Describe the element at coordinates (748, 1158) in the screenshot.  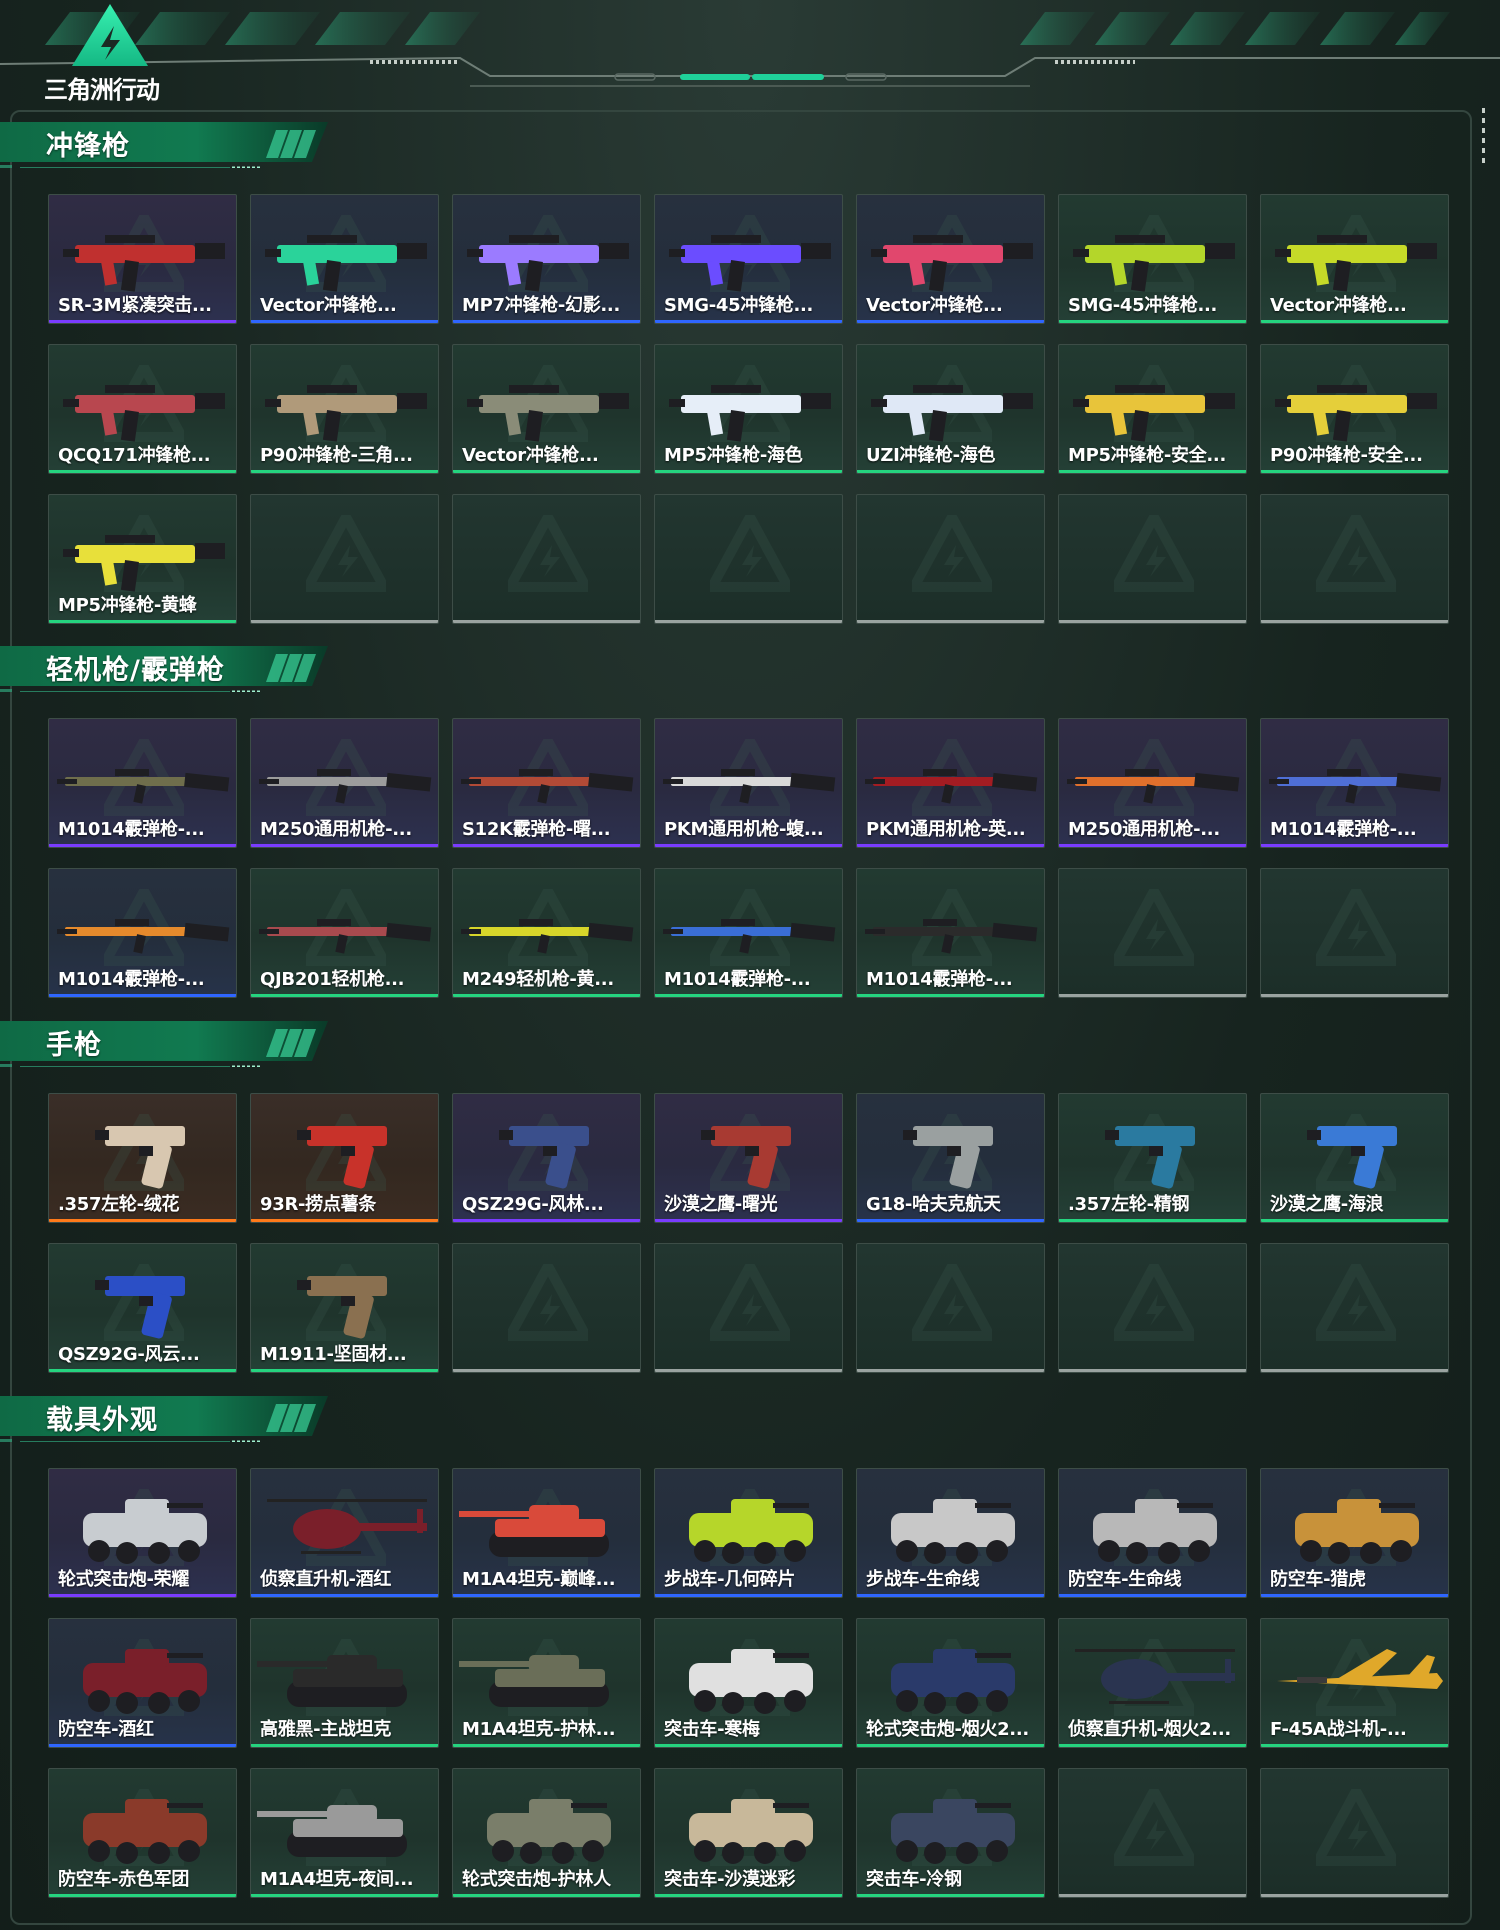
I see `item-card: 沙漠之鹰-曙光` at that location.